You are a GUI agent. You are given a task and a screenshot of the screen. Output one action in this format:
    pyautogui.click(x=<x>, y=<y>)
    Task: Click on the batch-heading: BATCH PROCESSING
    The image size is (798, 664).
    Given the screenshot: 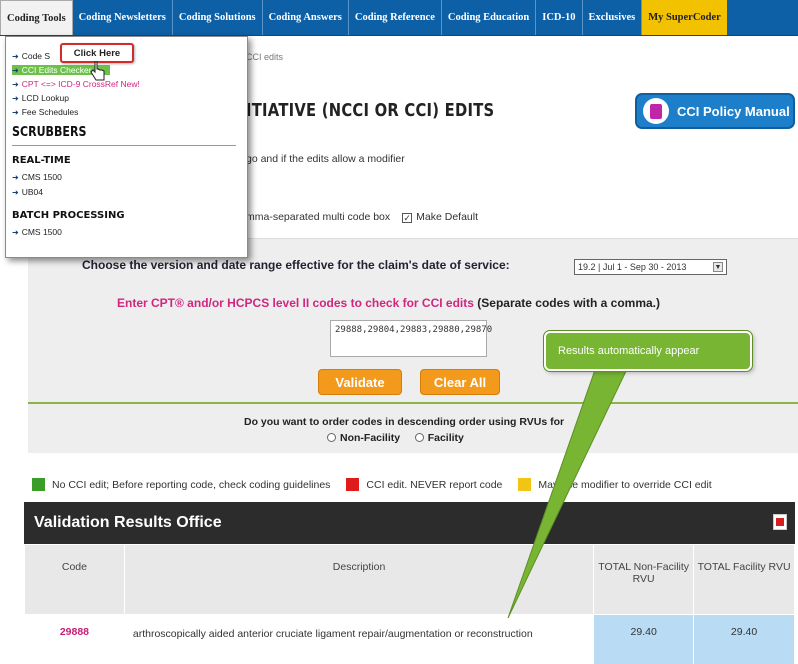 What is the action you would take?
    pyautogui.click(x=68, y=215)
    